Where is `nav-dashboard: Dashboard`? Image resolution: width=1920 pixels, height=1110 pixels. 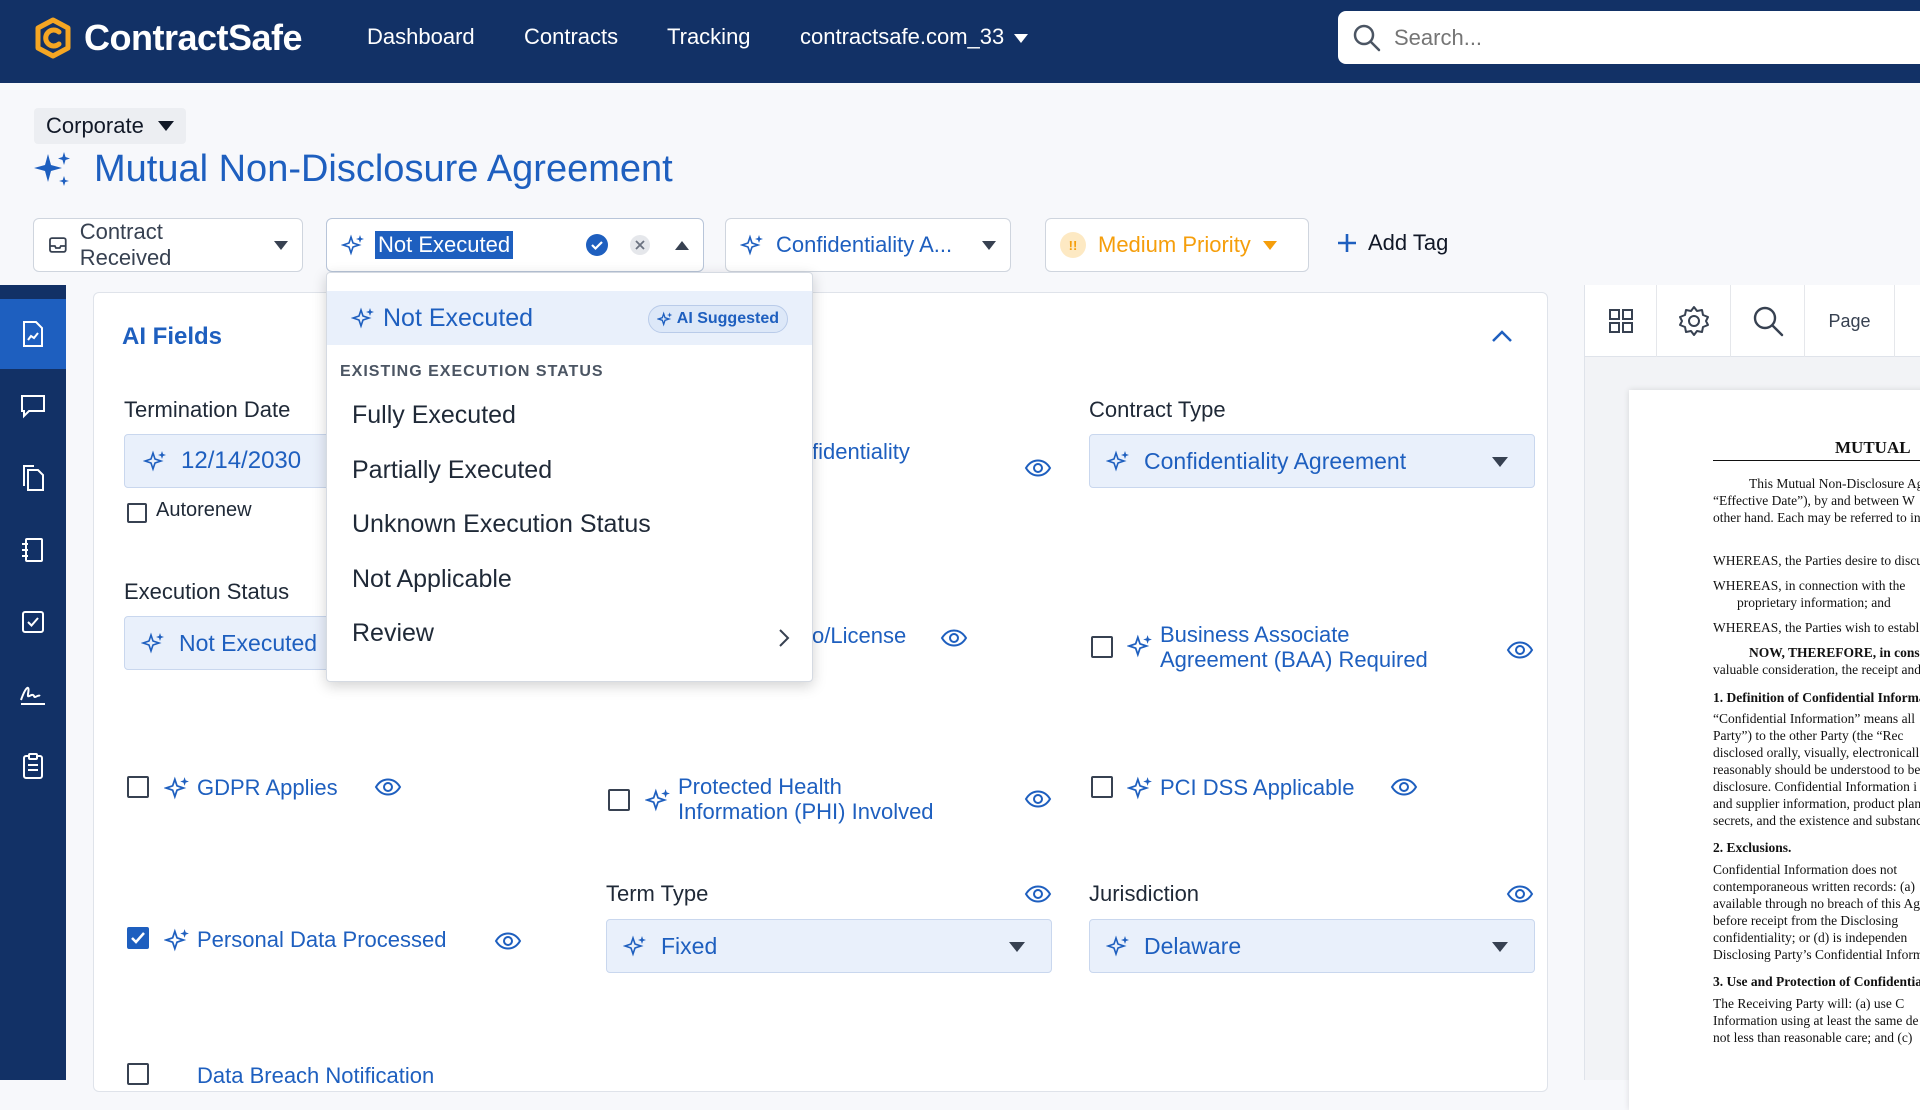 nav-dashboard: Dashboard is located at coordinates (421, 37).